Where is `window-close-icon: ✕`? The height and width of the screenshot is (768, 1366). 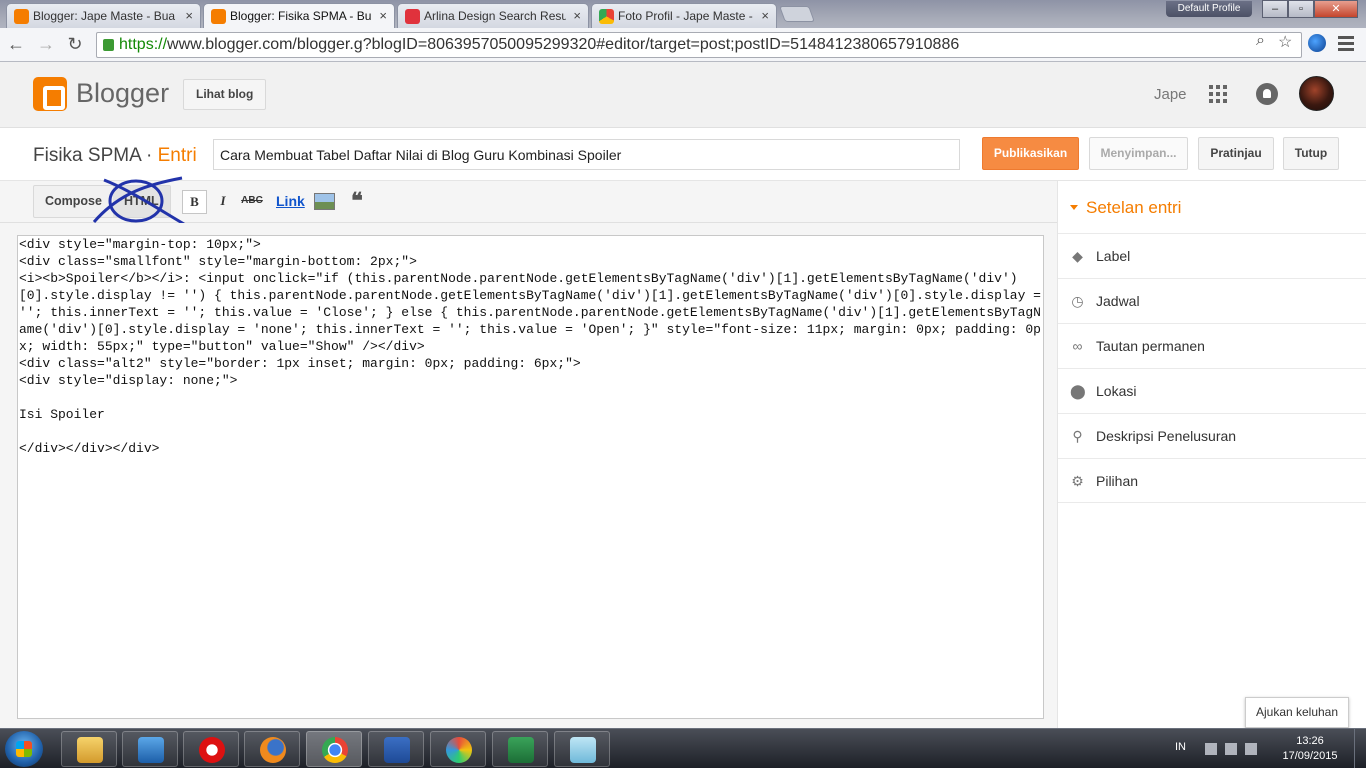
window-close-icon: ✕ is located at coordinates (1336, 9).